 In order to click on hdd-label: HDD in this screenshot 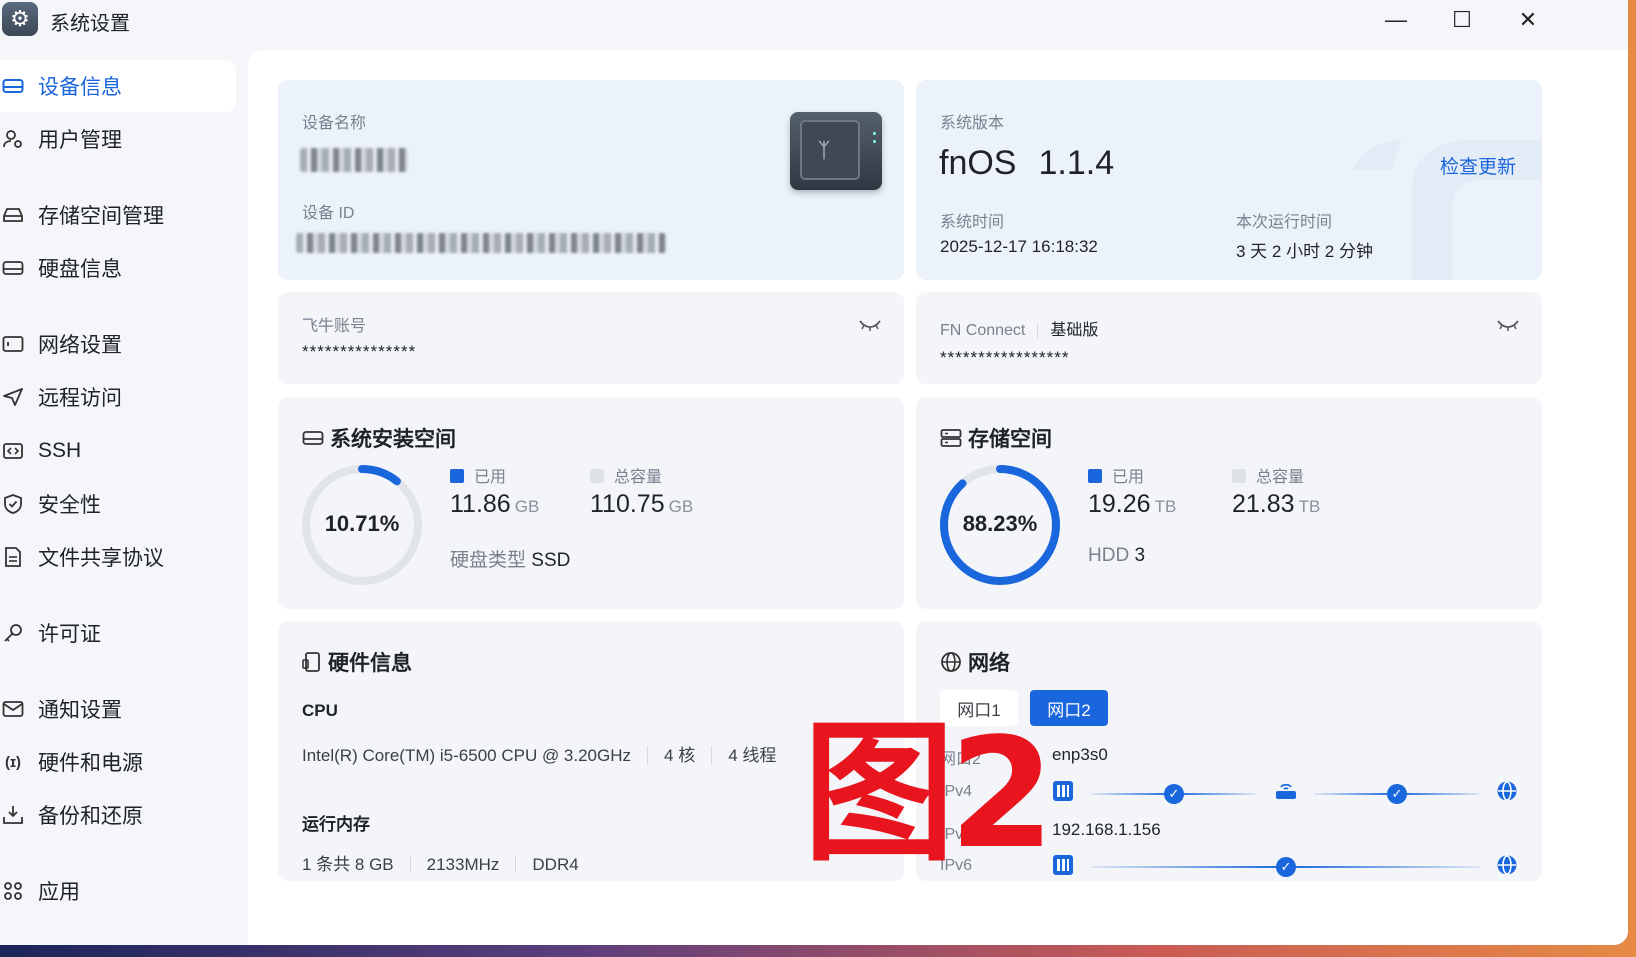, I will do `click(1109, 555)`.